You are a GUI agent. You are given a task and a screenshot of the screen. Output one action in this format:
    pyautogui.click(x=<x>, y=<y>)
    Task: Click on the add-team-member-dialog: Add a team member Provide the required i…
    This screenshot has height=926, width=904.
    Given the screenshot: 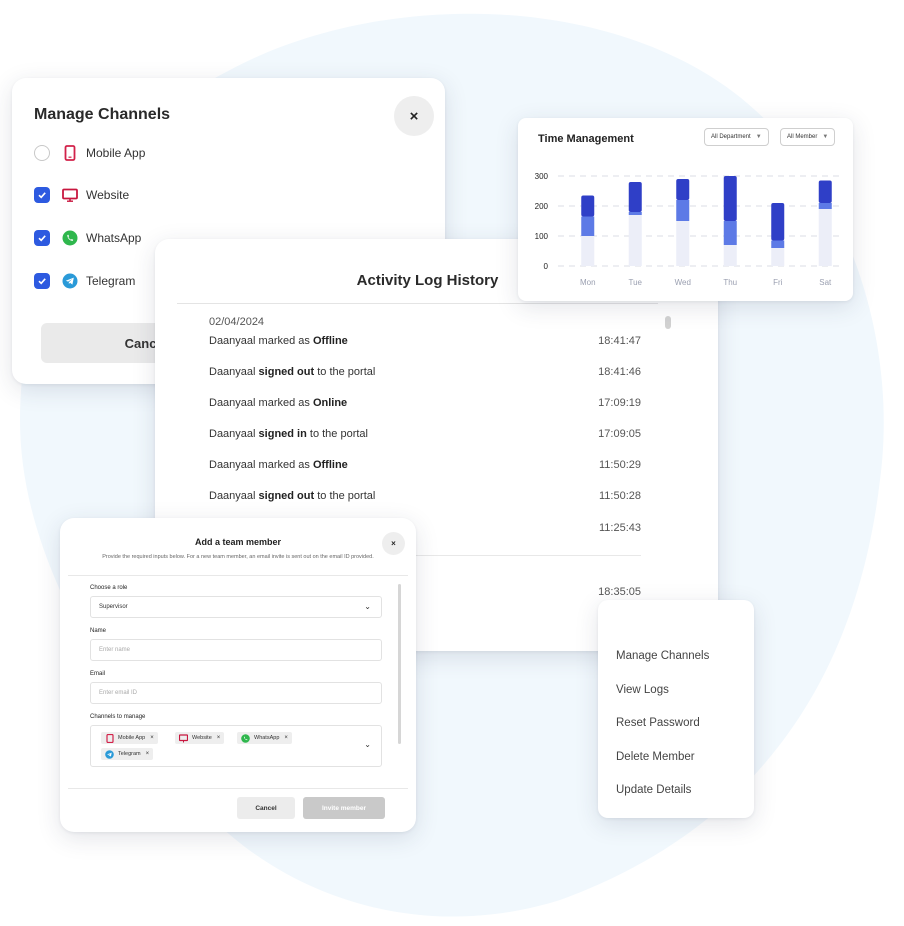 What is the action you would take?
    pyautogui.click(x=238, y=675)
    